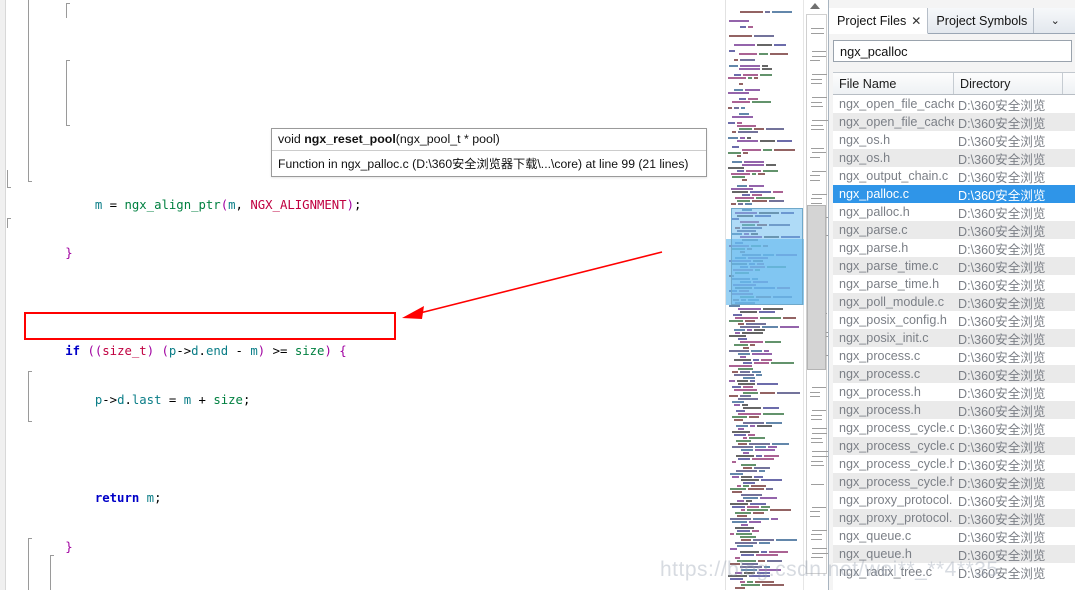 This screenshot has width=1075, height=590. What do you see at coordinates (896, 104) in the screenshot?
I see `file-name-cell: ngx_open_file_cache` at bounding box center [896, 104].